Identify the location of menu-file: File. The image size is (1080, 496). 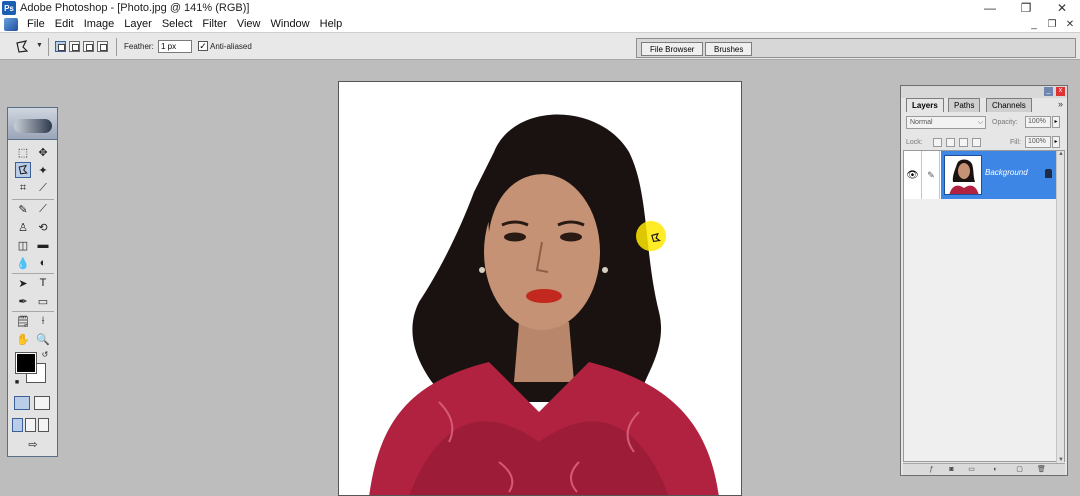
(36, 24).